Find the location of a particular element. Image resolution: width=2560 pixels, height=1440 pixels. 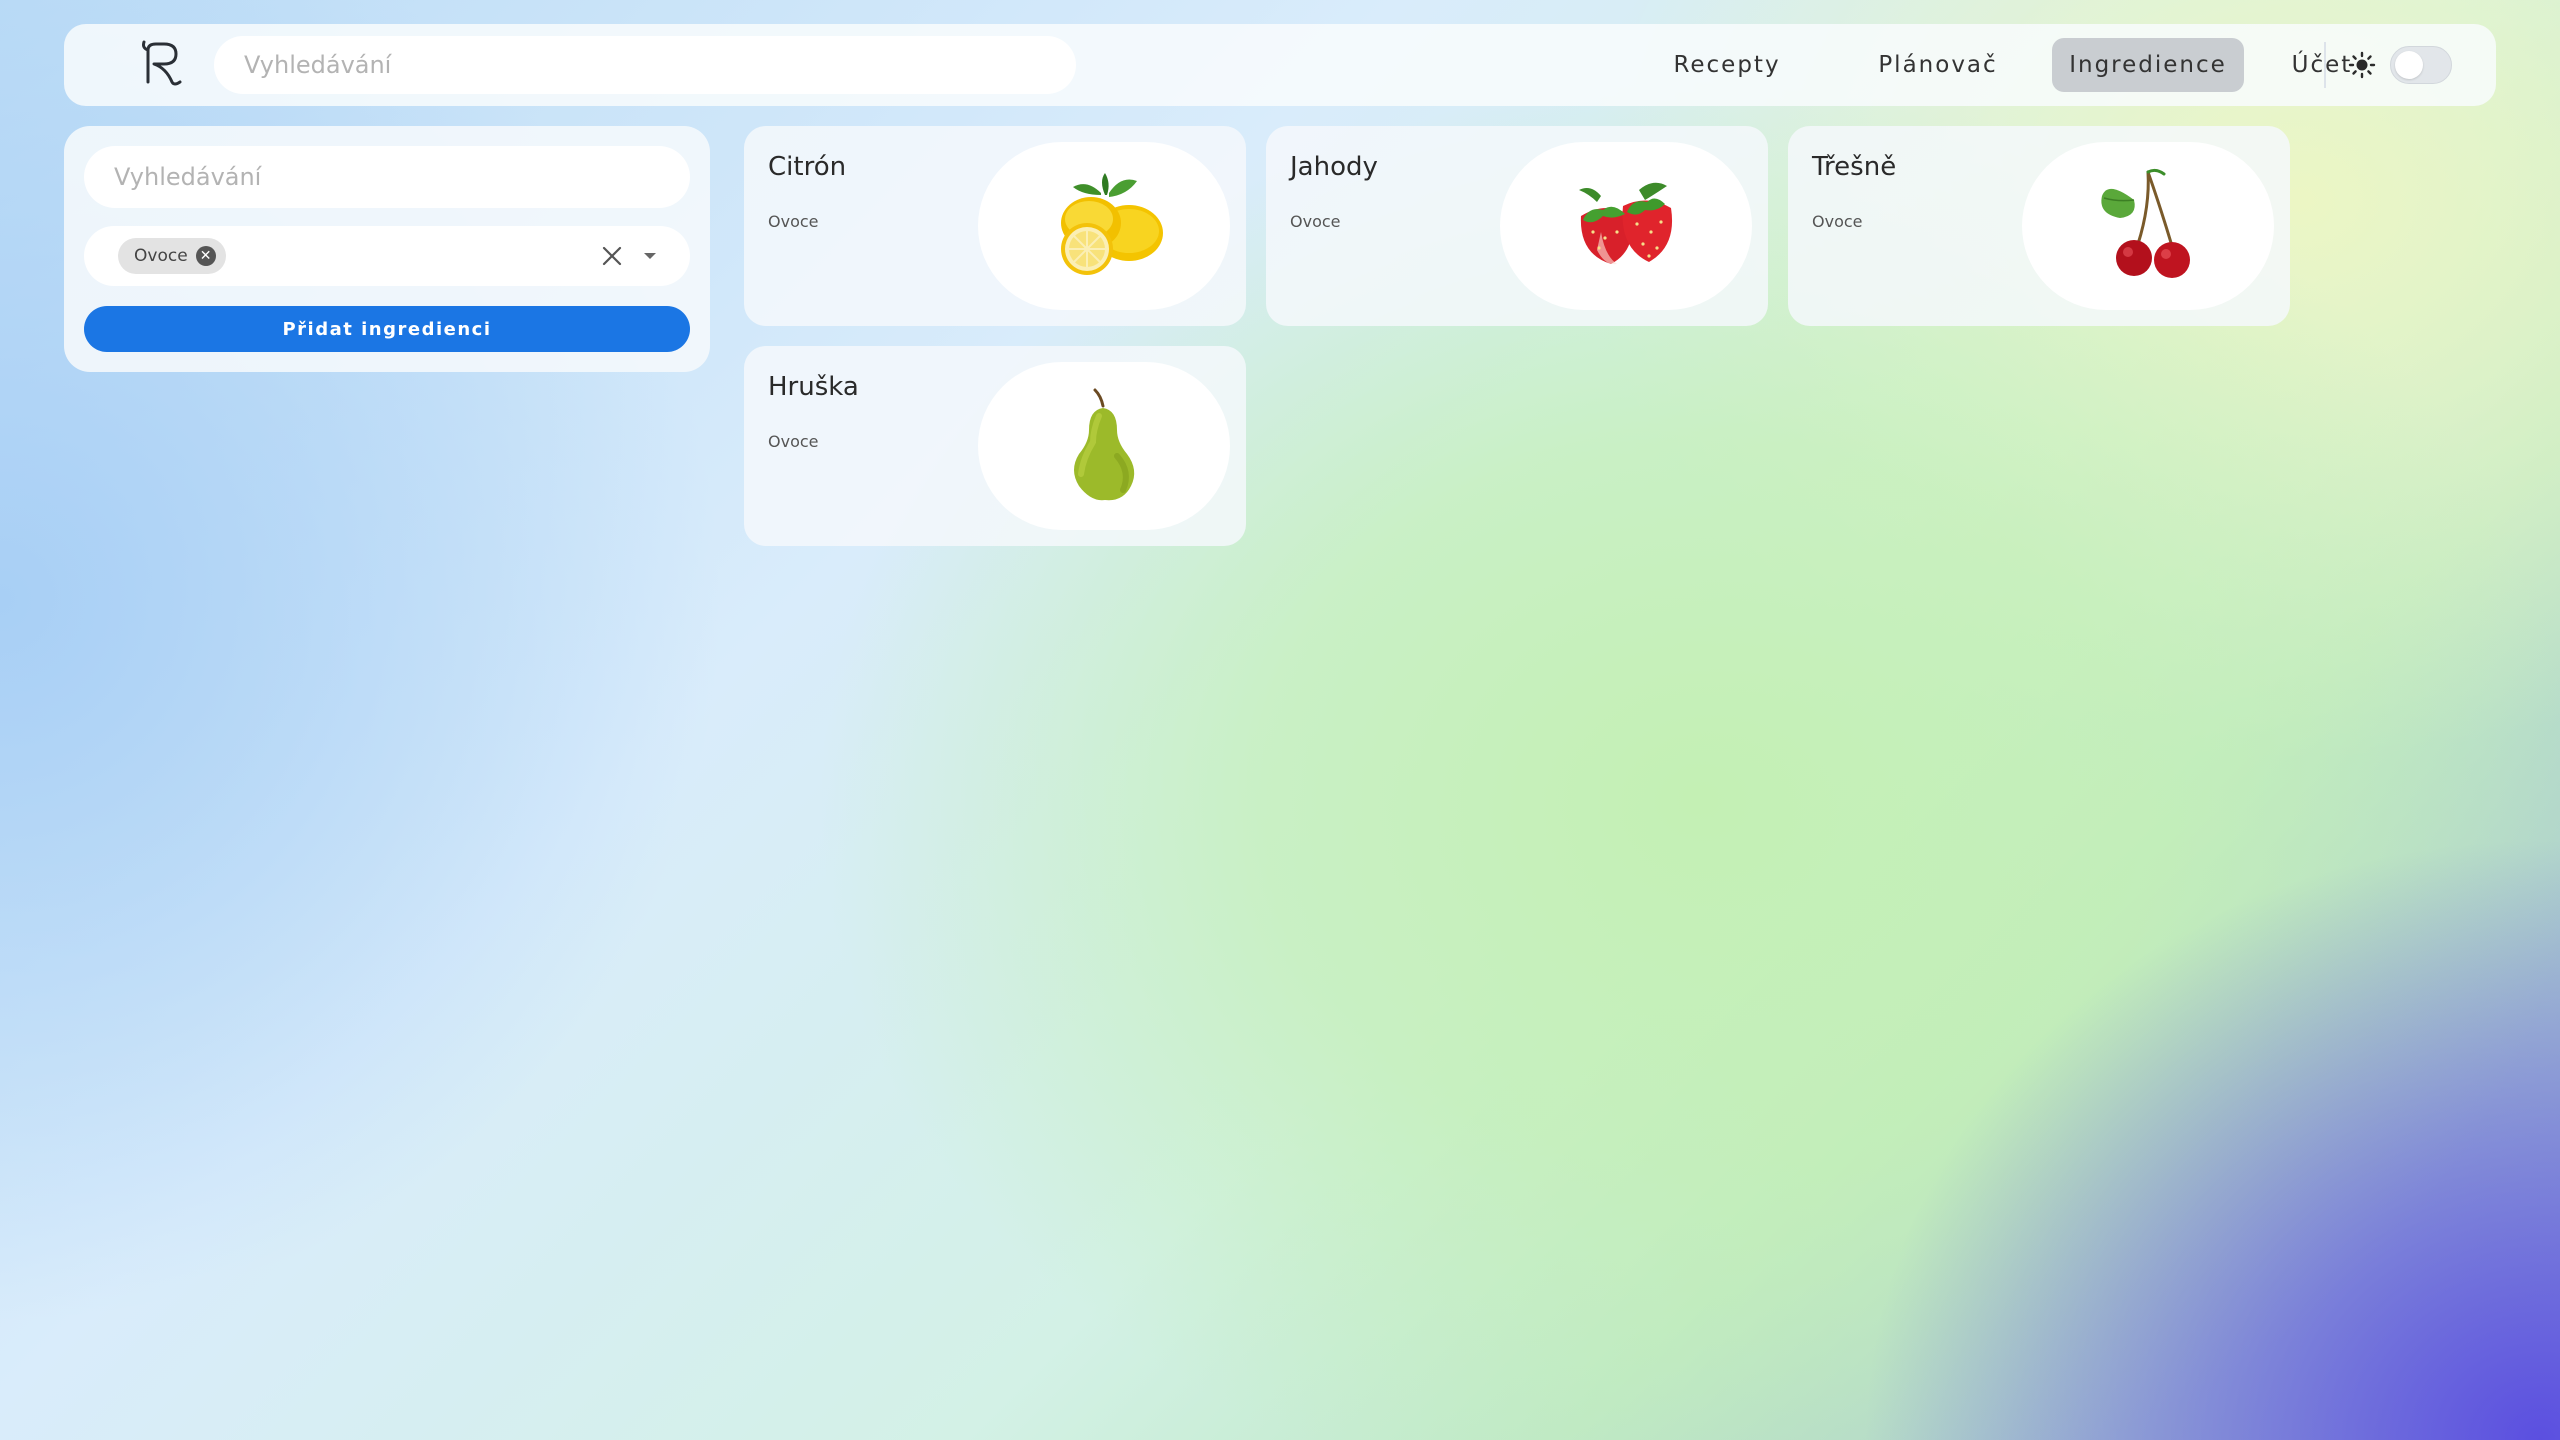

ingredient-name: Jahody is located at coordinates (1334, 167).